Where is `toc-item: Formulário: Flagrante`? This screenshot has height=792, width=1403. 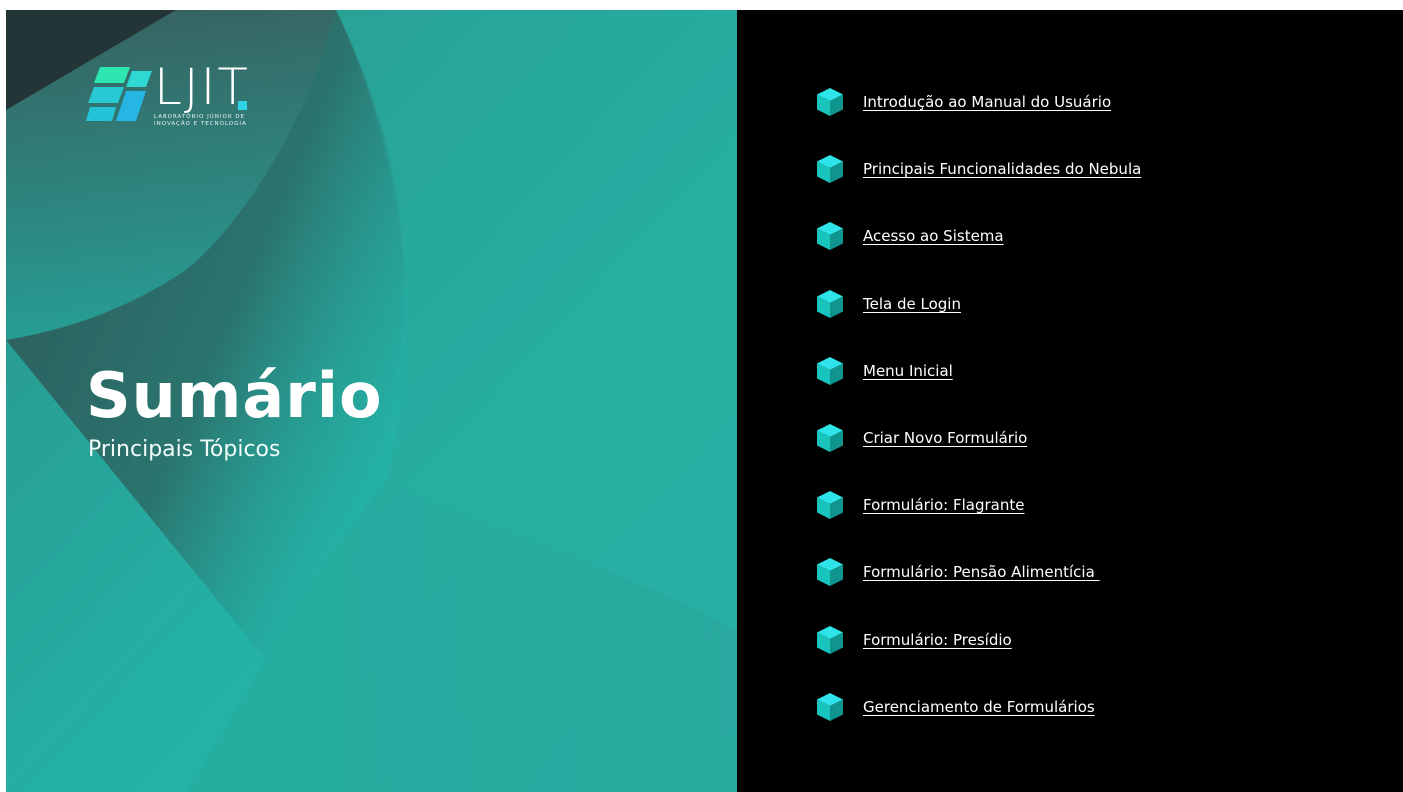 toc-item: Formulário: Flagrante is located at coordinates (920, 505).